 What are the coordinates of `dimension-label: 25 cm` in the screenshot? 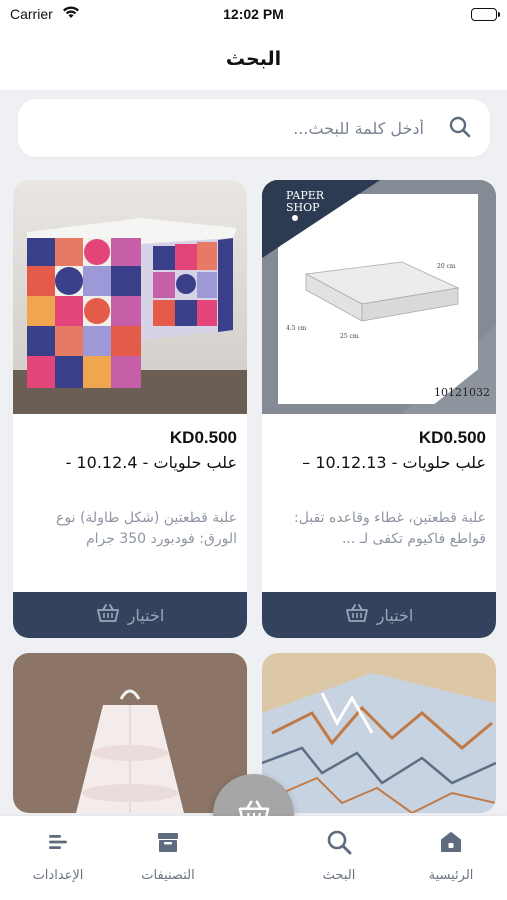 It's located at (349, 336).